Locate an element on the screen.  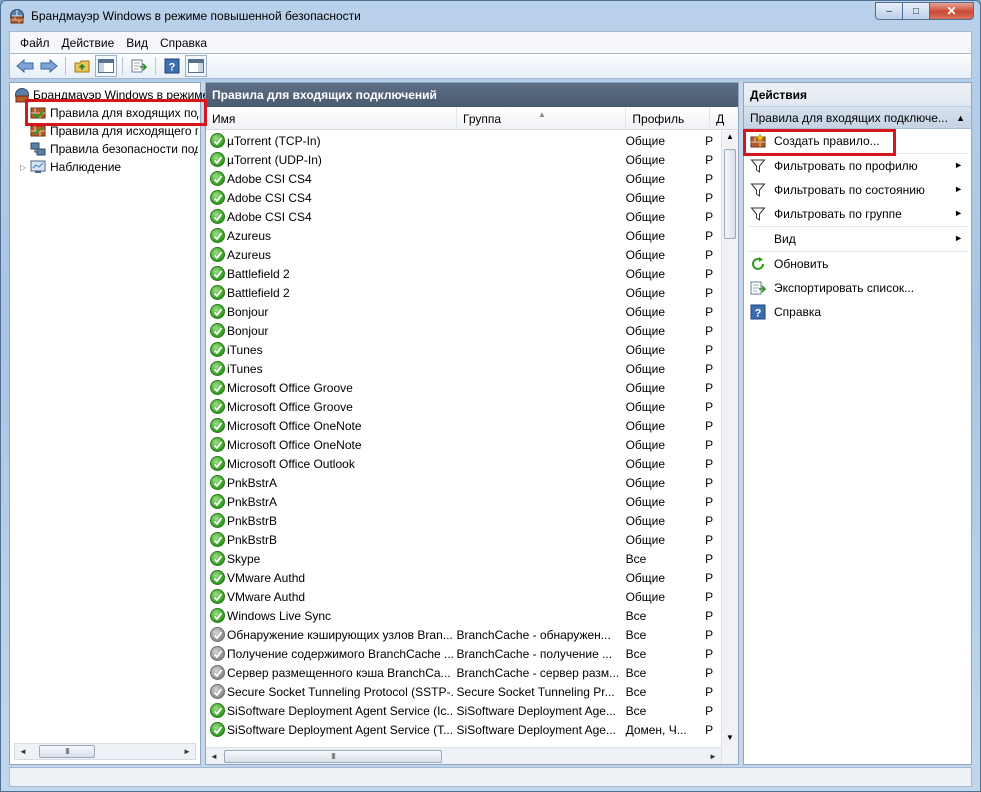
actions-section-header: Правила для входящих подключе... ▲ is located at coordinates (857, 118).